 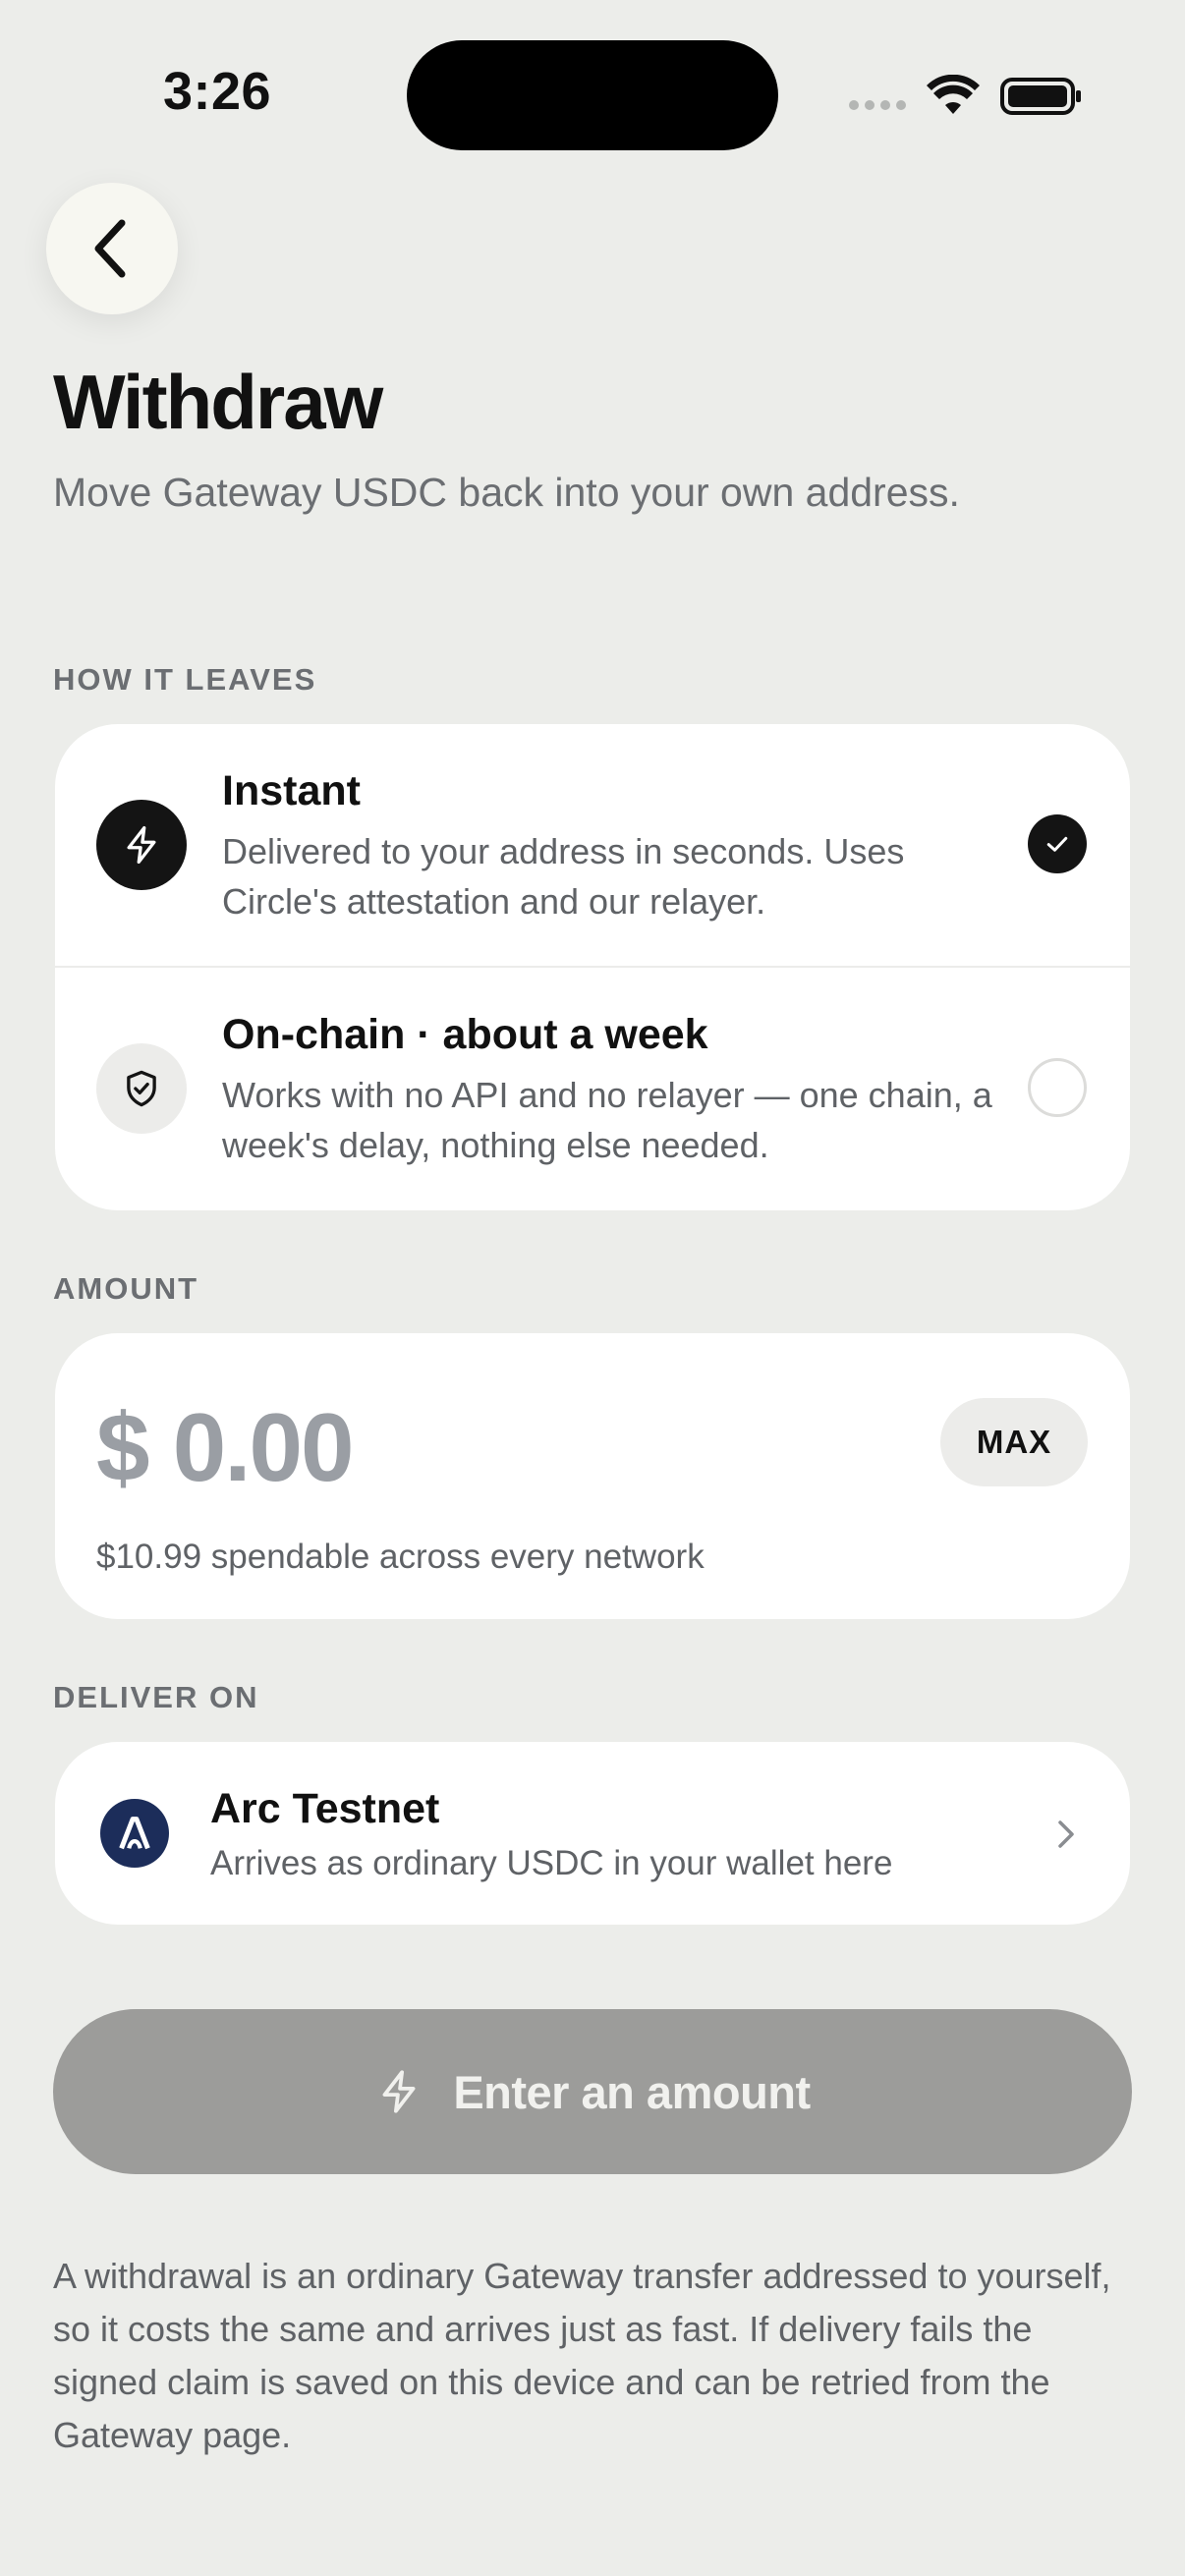 What do you see at coordinates (291, 790) in the screenshot?
I see `option-title: Instant` at bounding box center [291, 790].